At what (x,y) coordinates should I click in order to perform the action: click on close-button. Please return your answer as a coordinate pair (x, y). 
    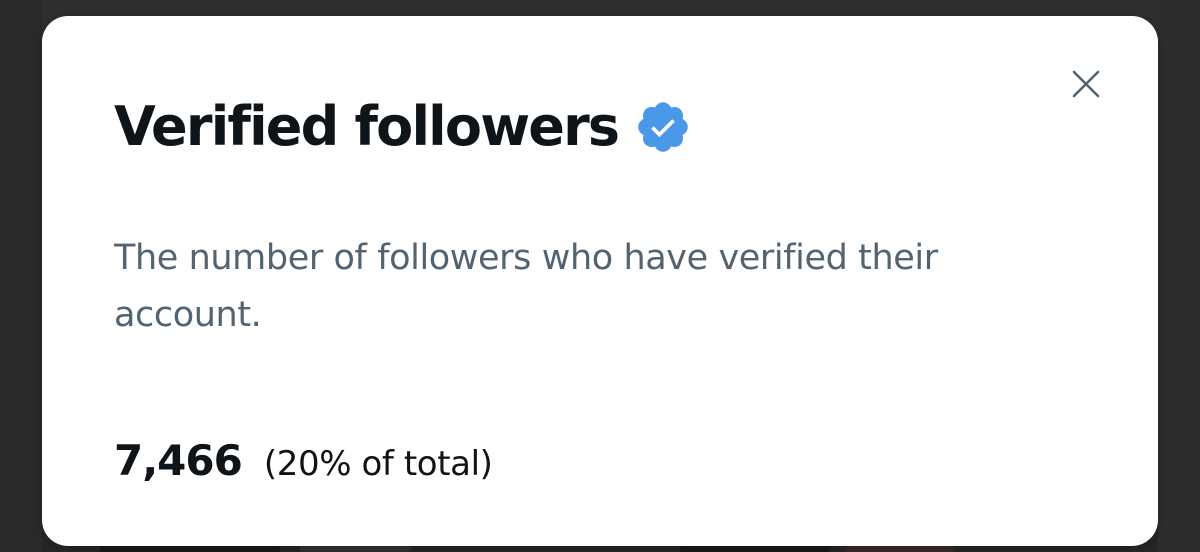
    Looking at the image, I should click on (1086, 84).